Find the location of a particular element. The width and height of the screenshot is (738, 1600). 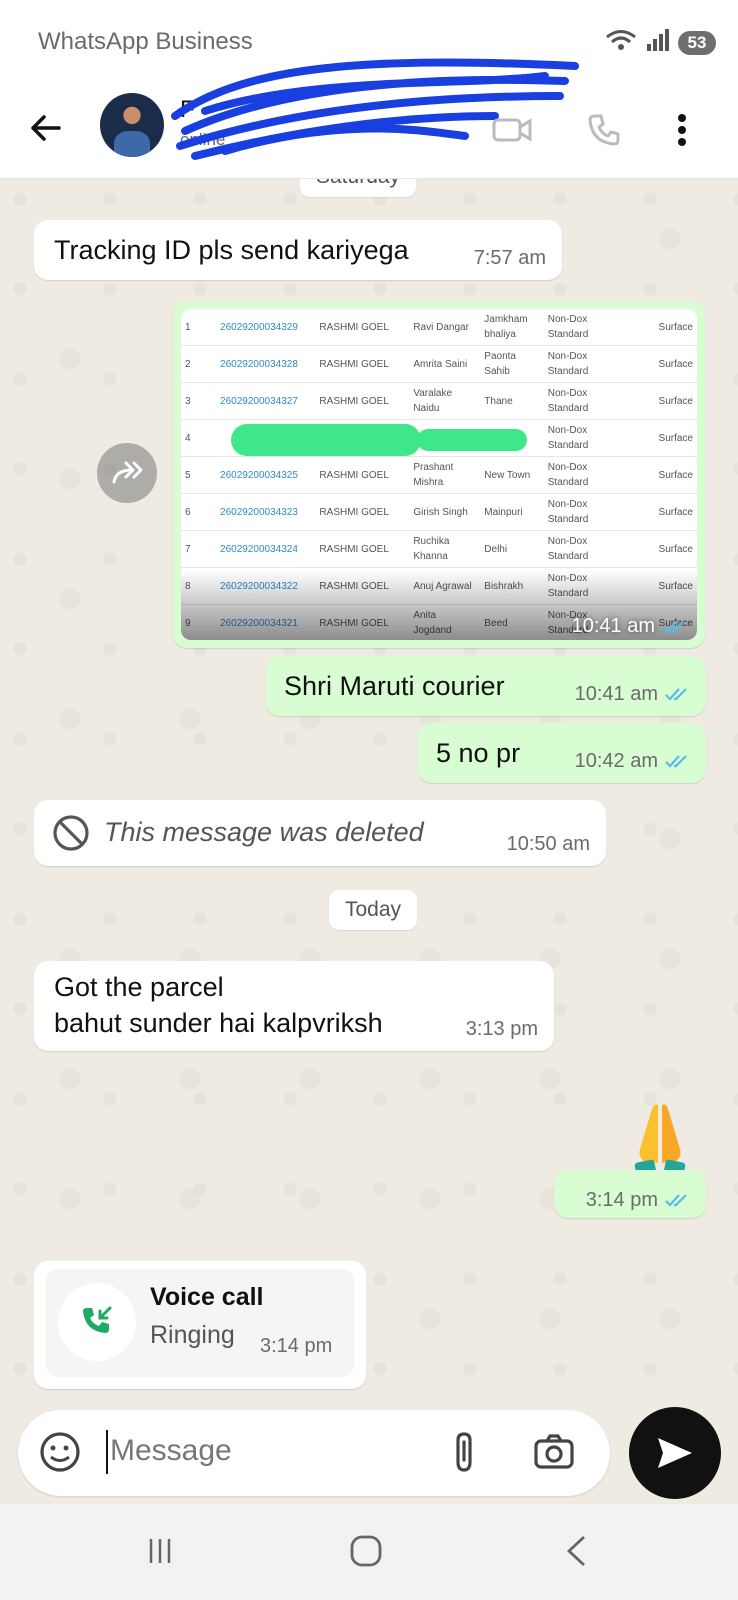

date-separator-saturday: Saturday is located at coordinates (358, 188).